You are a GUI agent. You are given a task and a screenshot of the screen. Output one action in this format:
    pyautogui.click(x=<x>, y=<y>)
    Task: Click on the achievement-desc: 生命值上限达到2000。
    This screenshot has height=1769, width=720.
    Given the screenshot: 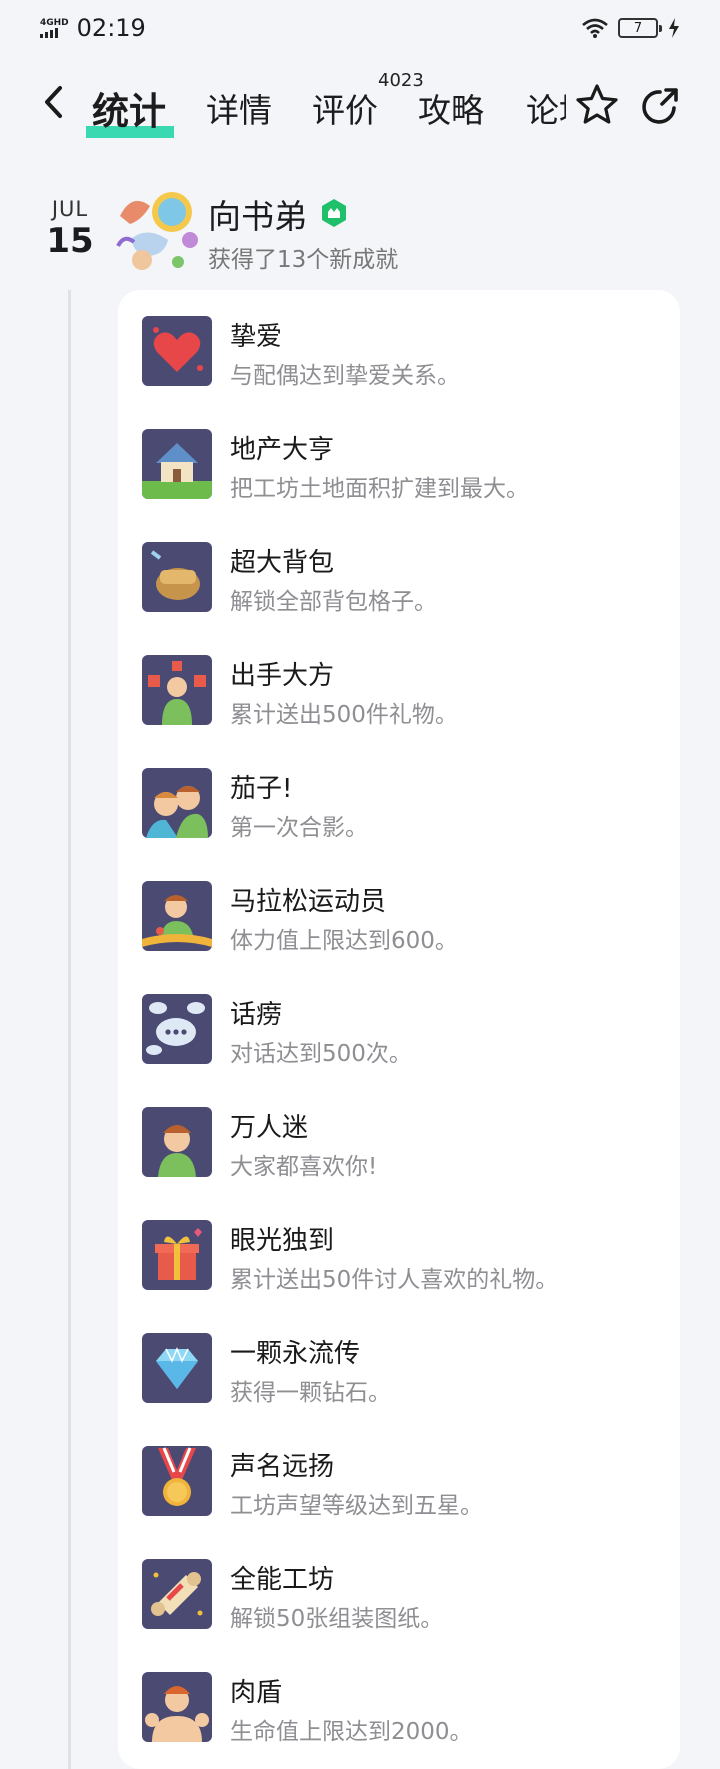 What is the action you would take?
    pyautogui.click(x=351, y=1732)
    